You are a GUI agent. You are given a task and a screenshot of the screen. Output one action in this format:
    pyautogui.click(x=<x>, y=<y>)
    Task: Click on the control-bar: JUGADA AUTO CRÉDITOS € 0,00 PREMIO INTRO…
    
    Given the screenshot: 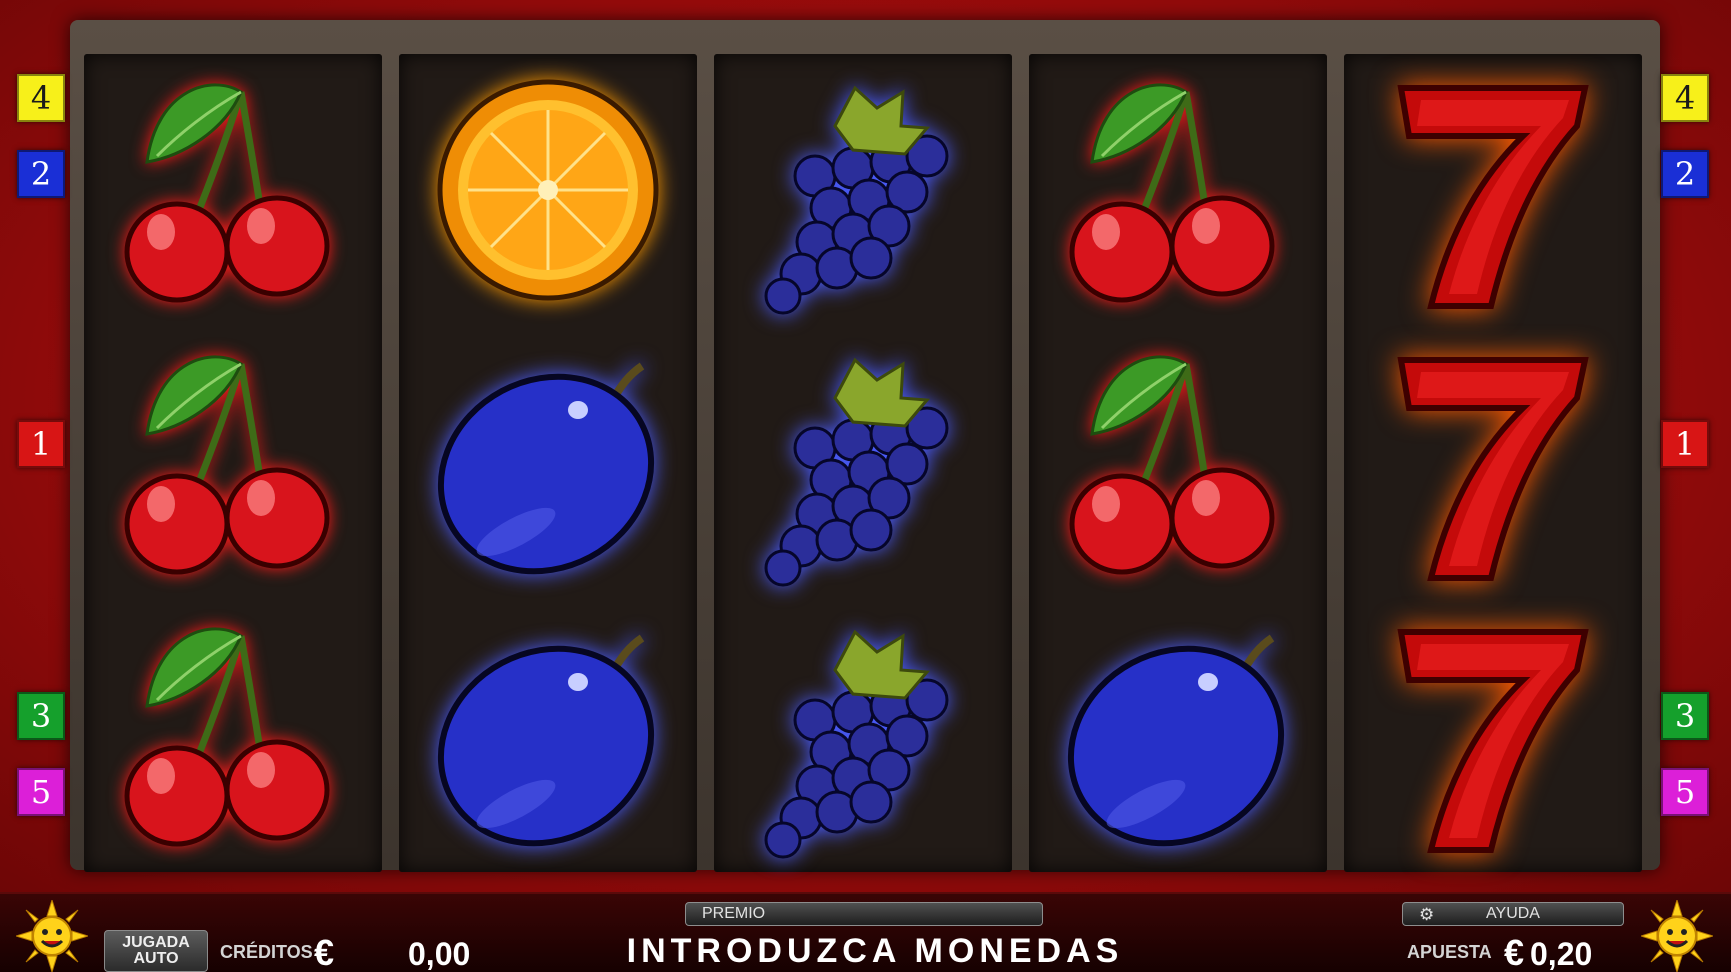 What is the action you would take?
    pyautogui.click(x=865, y=932)
    